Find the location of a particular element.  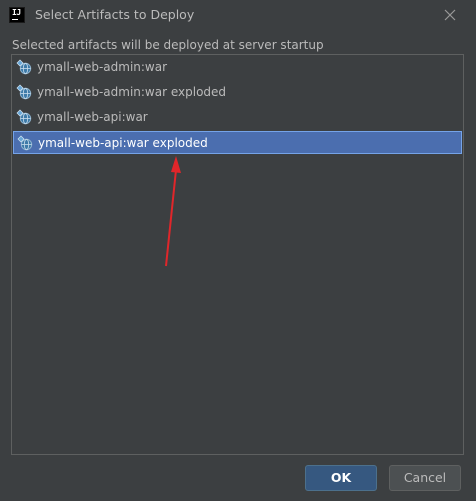

artifact-label: ymall-web-admin:war exploded is located at coordinates (132, 92).